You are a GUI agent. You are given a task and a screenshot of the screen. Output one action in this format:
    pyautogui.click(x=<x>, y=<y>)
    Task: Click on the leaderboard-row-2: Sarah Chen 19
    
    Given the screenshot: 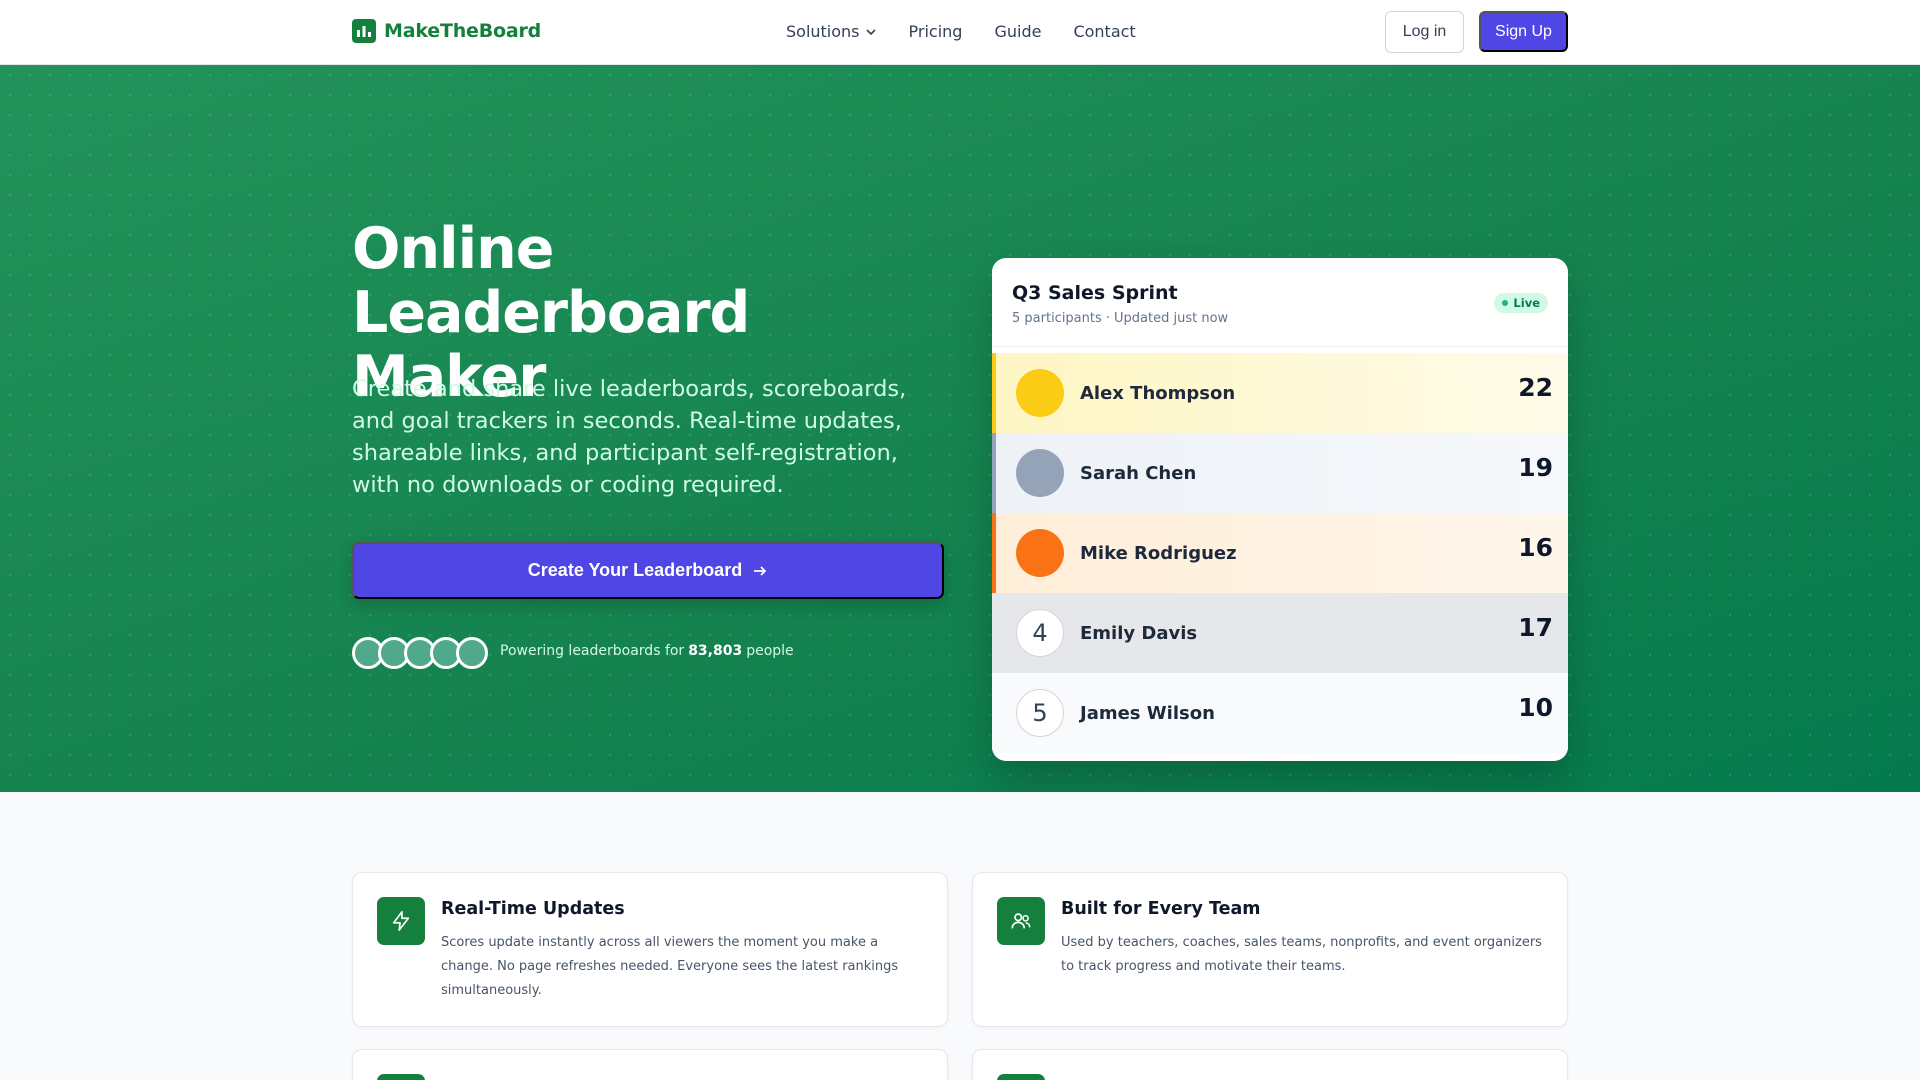 What is the action you would take?
    pyautogui.click(x=1280, y=473)
    